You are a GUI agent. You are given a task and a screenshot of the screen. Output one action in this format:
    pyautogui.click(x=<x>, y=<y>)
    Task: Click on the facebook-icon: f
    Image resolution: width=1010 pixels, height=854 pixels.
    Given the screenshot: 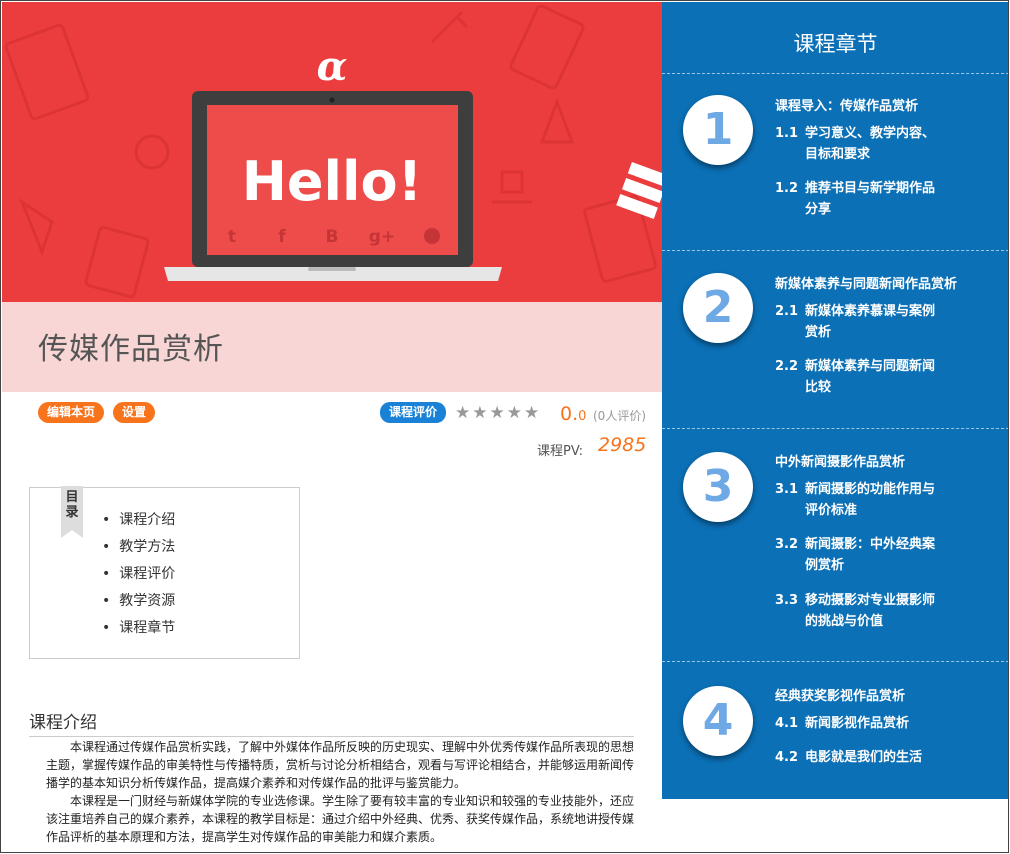 What is the action you would take?
    pyautogui.click(x=282, y=237)
    